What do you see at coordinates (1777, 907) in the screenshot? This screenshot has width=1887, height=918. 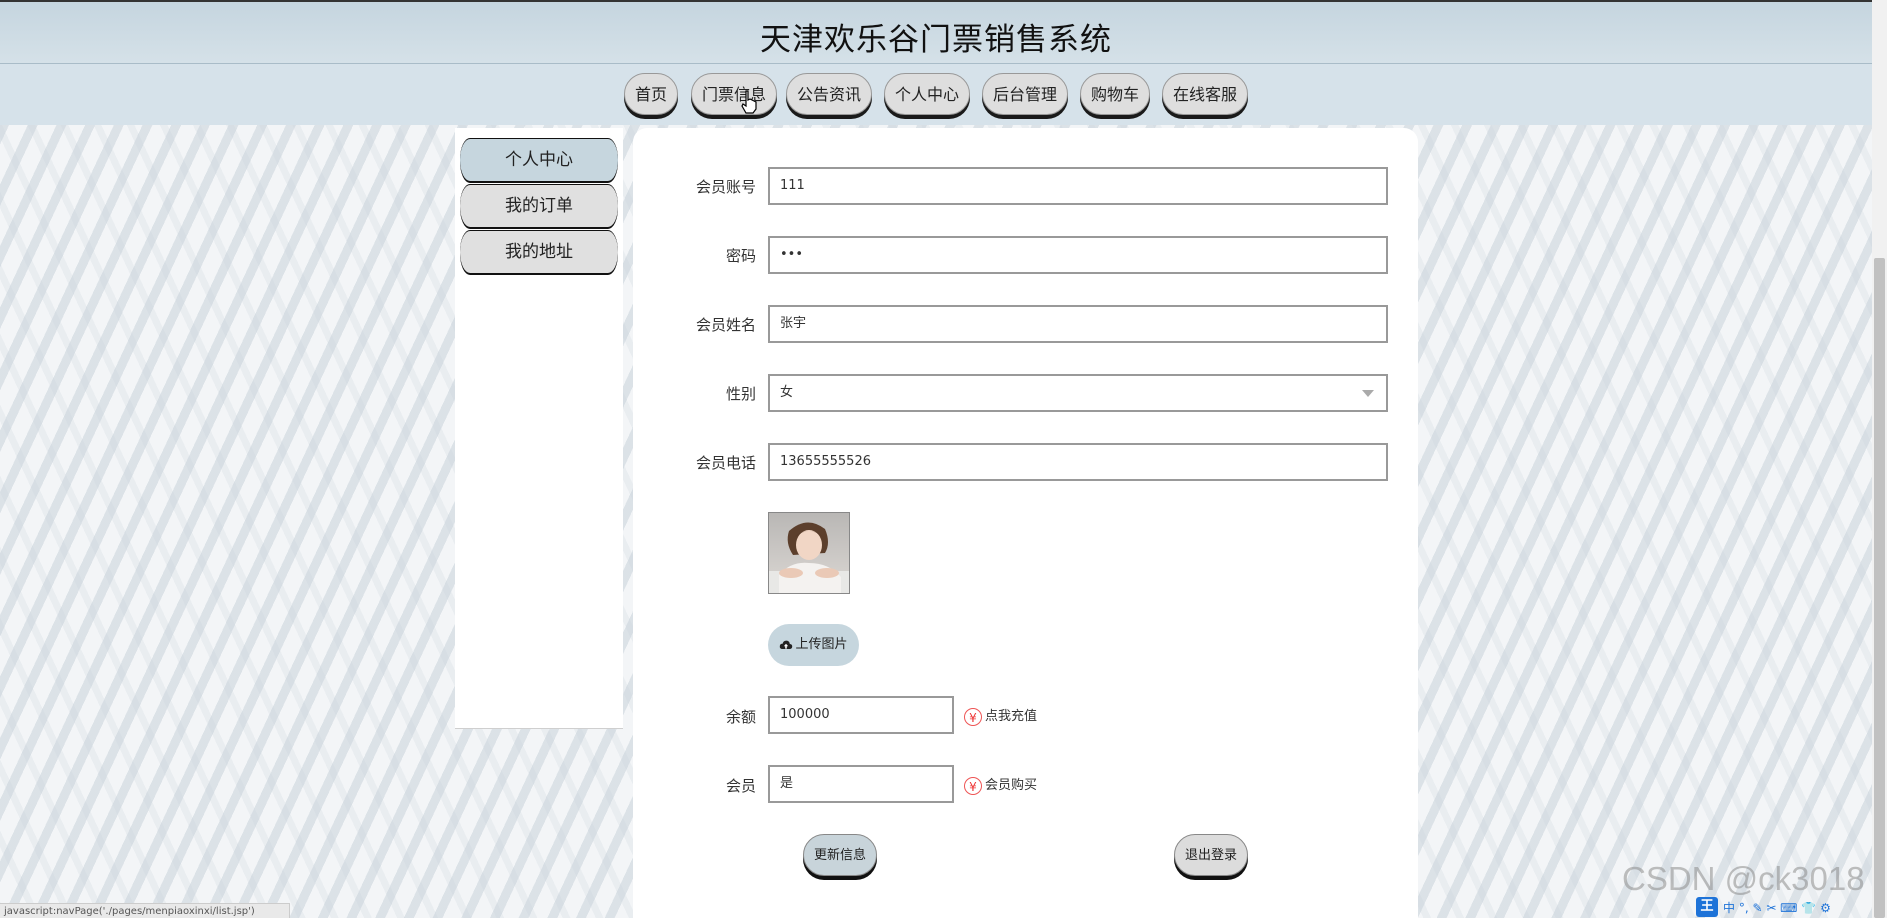 I see `ime-symbols: 中 °, ✎ ✂ ⌨ 👕 ⚙` at bounding box center [1777, 907].